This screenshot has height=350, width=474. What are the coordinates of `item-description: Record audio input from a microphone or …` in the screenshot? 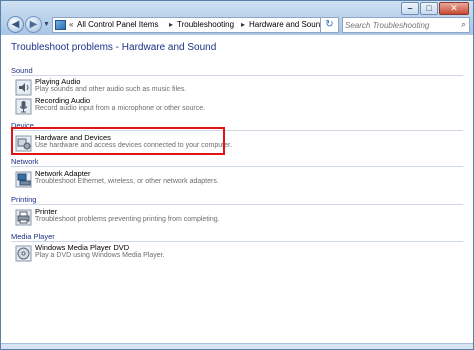 It's located at (120, 108).